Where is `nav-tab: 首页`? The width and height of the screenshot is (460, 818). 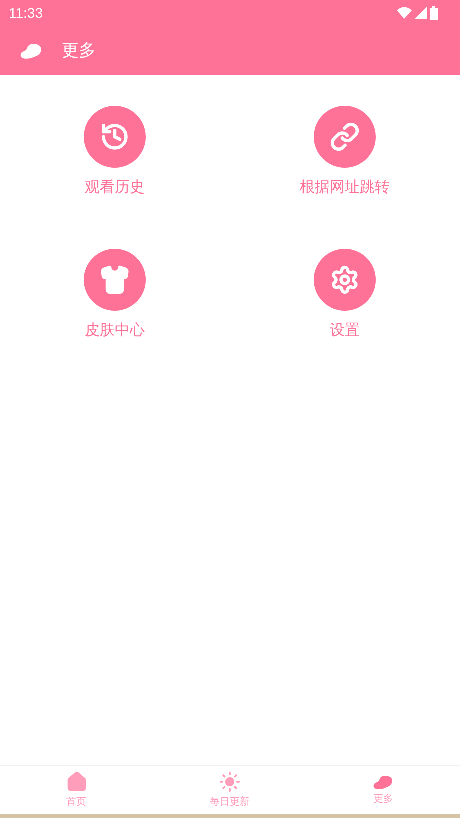
nav-tab: 首页 is located at coordinates (77, 790).